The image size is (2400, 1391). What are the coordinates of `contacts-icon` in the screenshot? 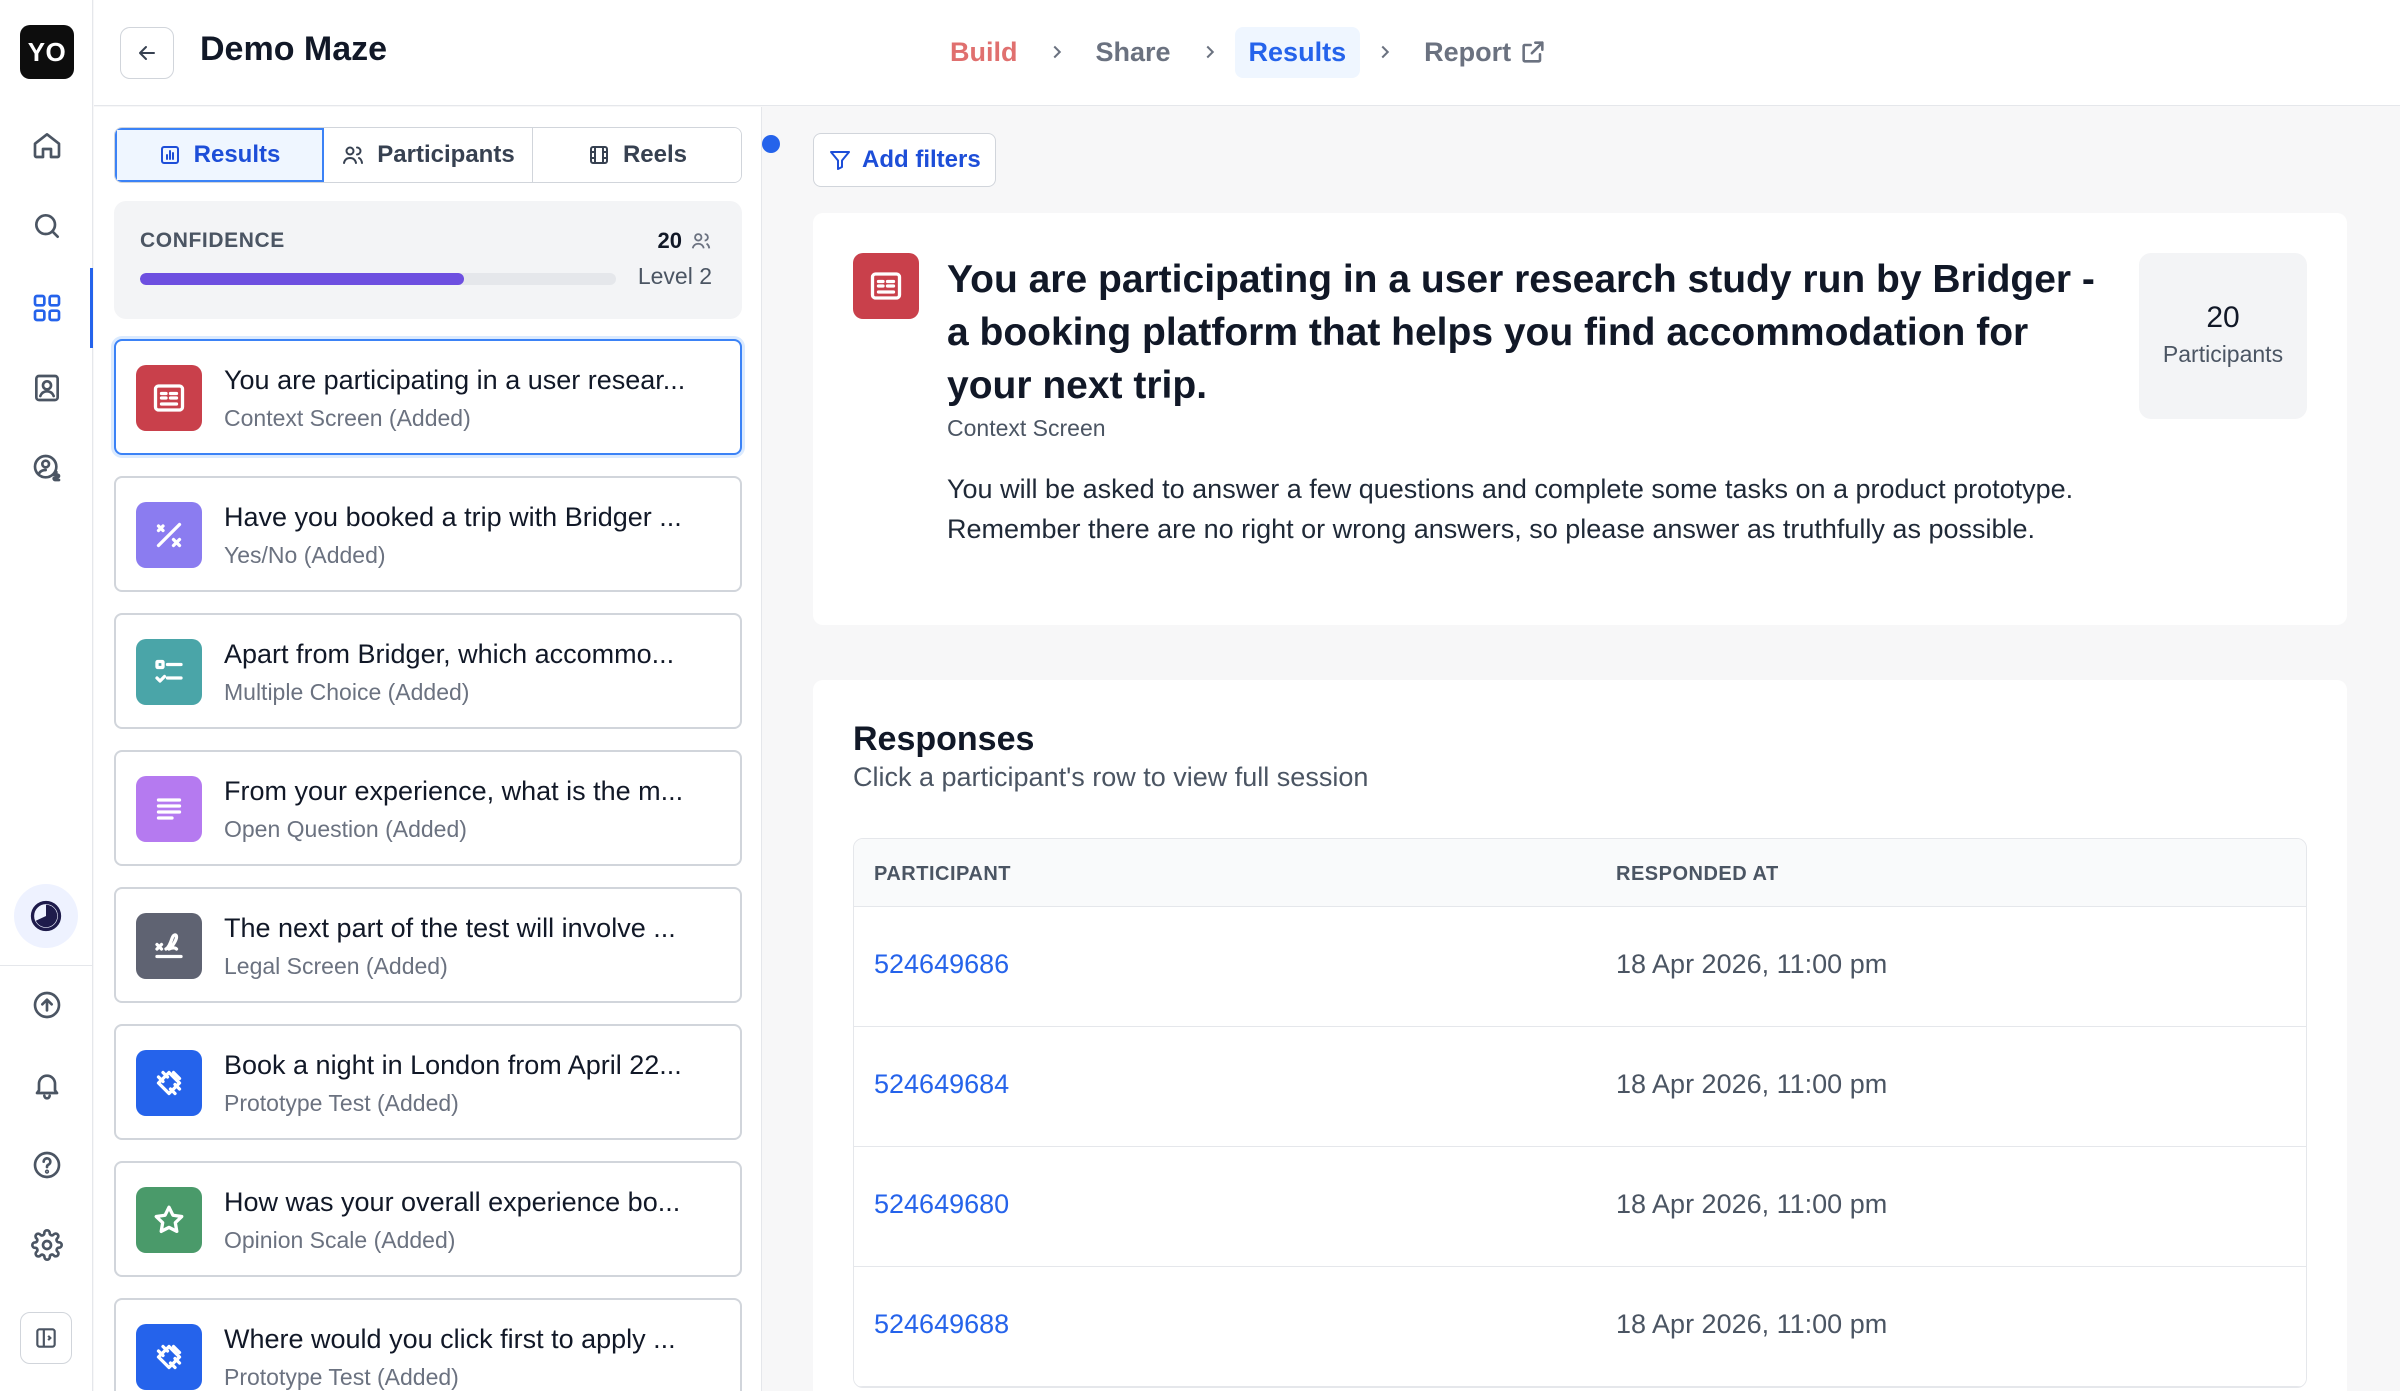 It's located at (47, 388).